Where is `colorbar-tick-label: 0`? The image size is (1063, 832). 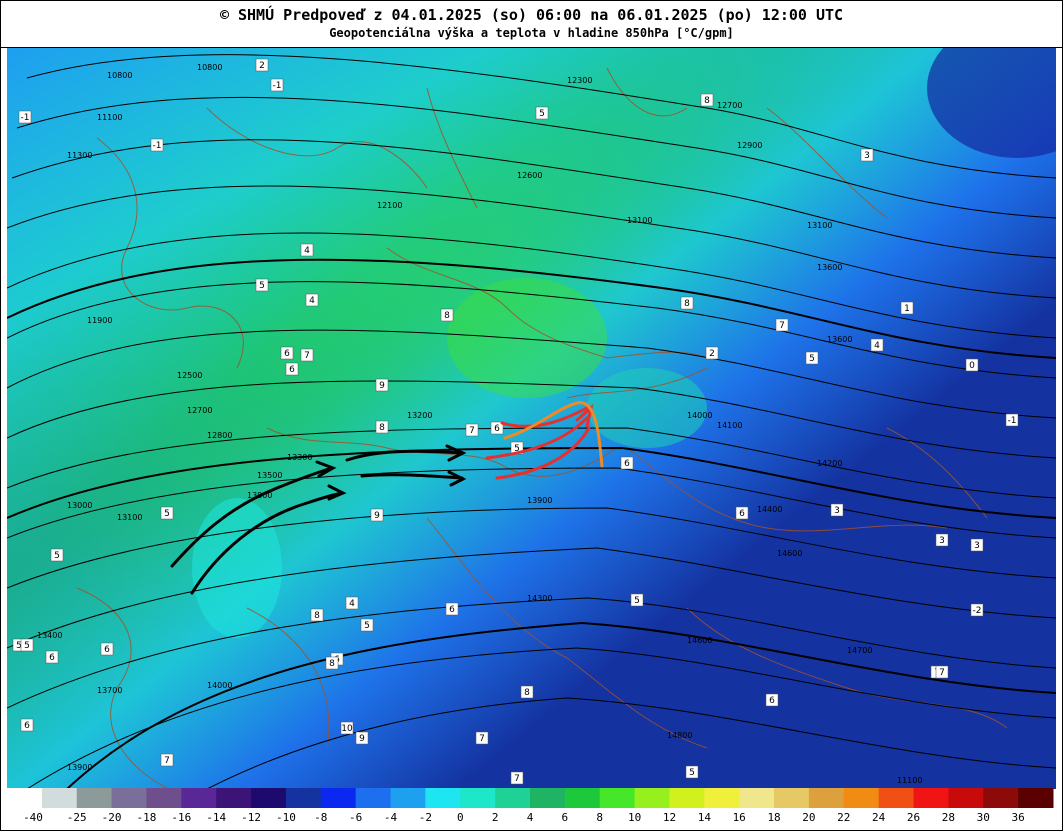 colorbar-tick-label: 0 is located at coordinates (460, 817).